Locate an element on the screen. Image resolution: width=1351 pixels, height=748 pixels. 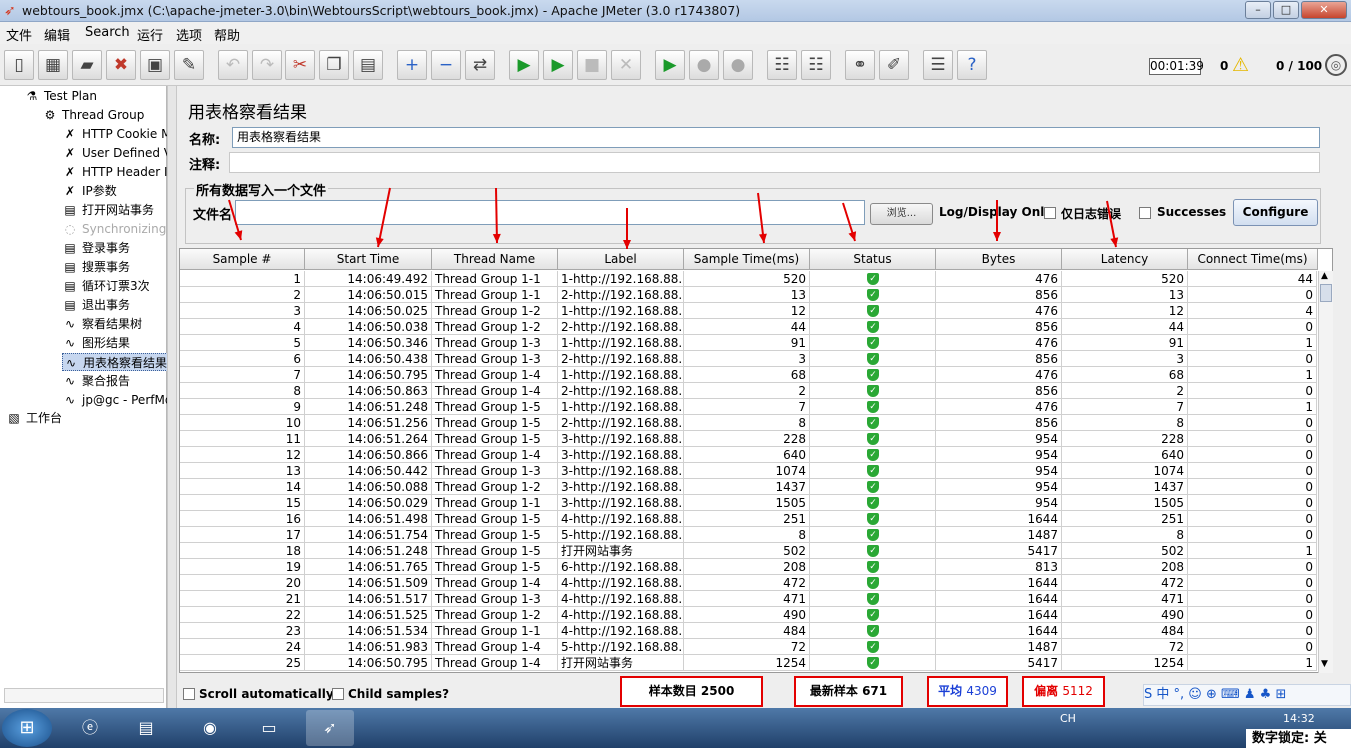
menu-help: 帮助 is located at coordinates (227, 34).